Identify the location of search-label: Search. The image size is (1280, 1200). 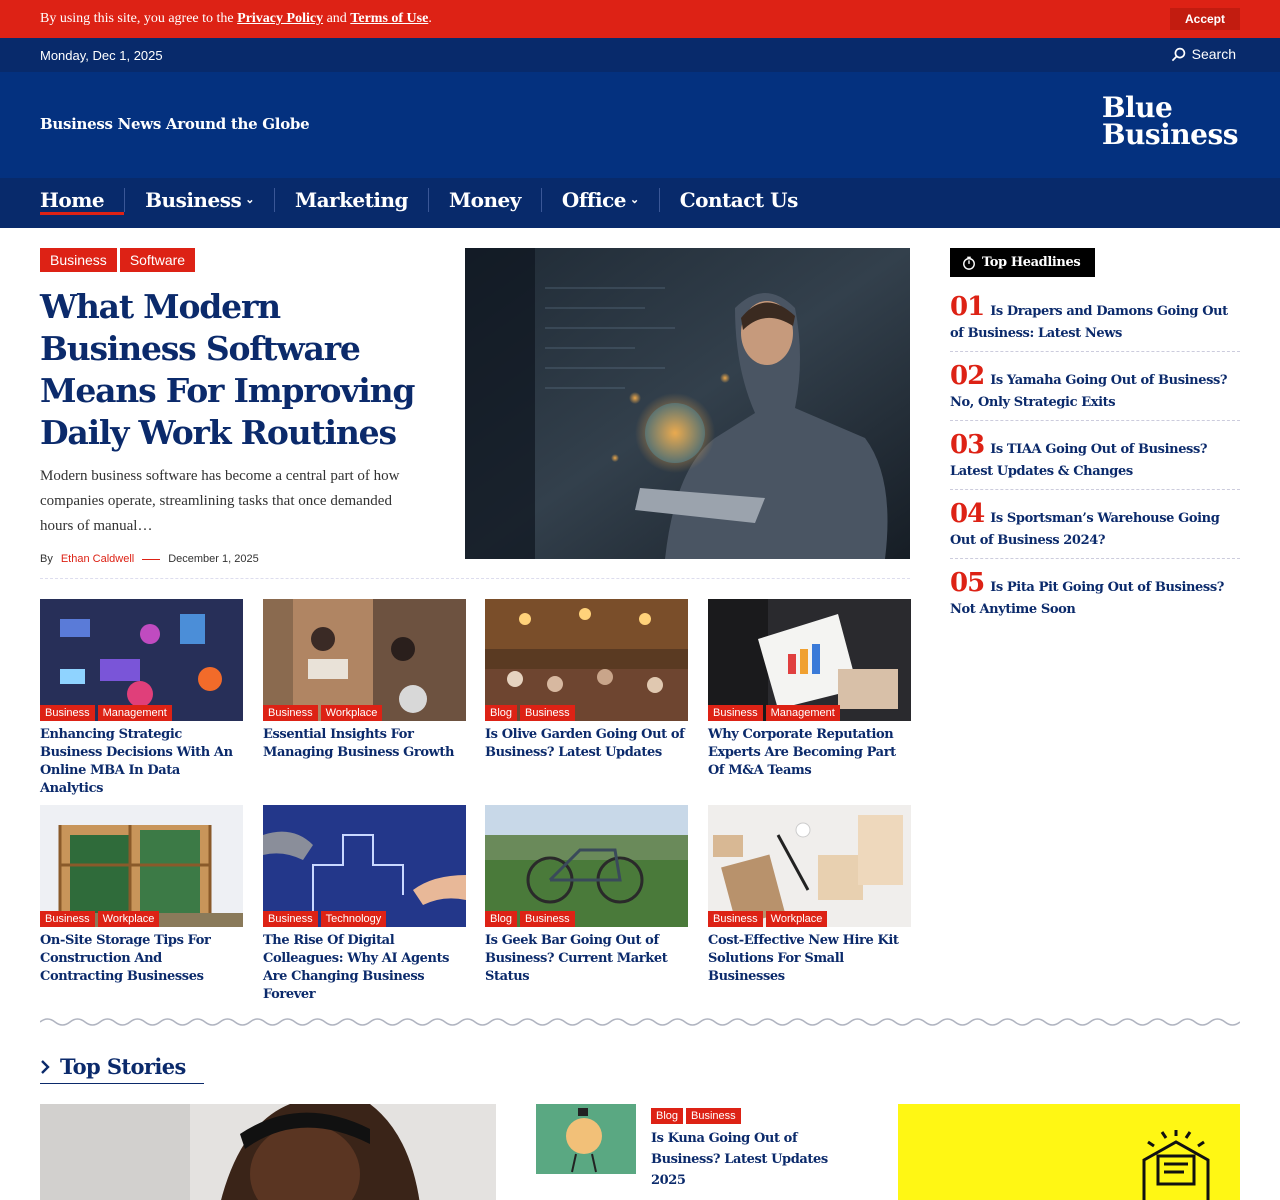
(1213, 54).